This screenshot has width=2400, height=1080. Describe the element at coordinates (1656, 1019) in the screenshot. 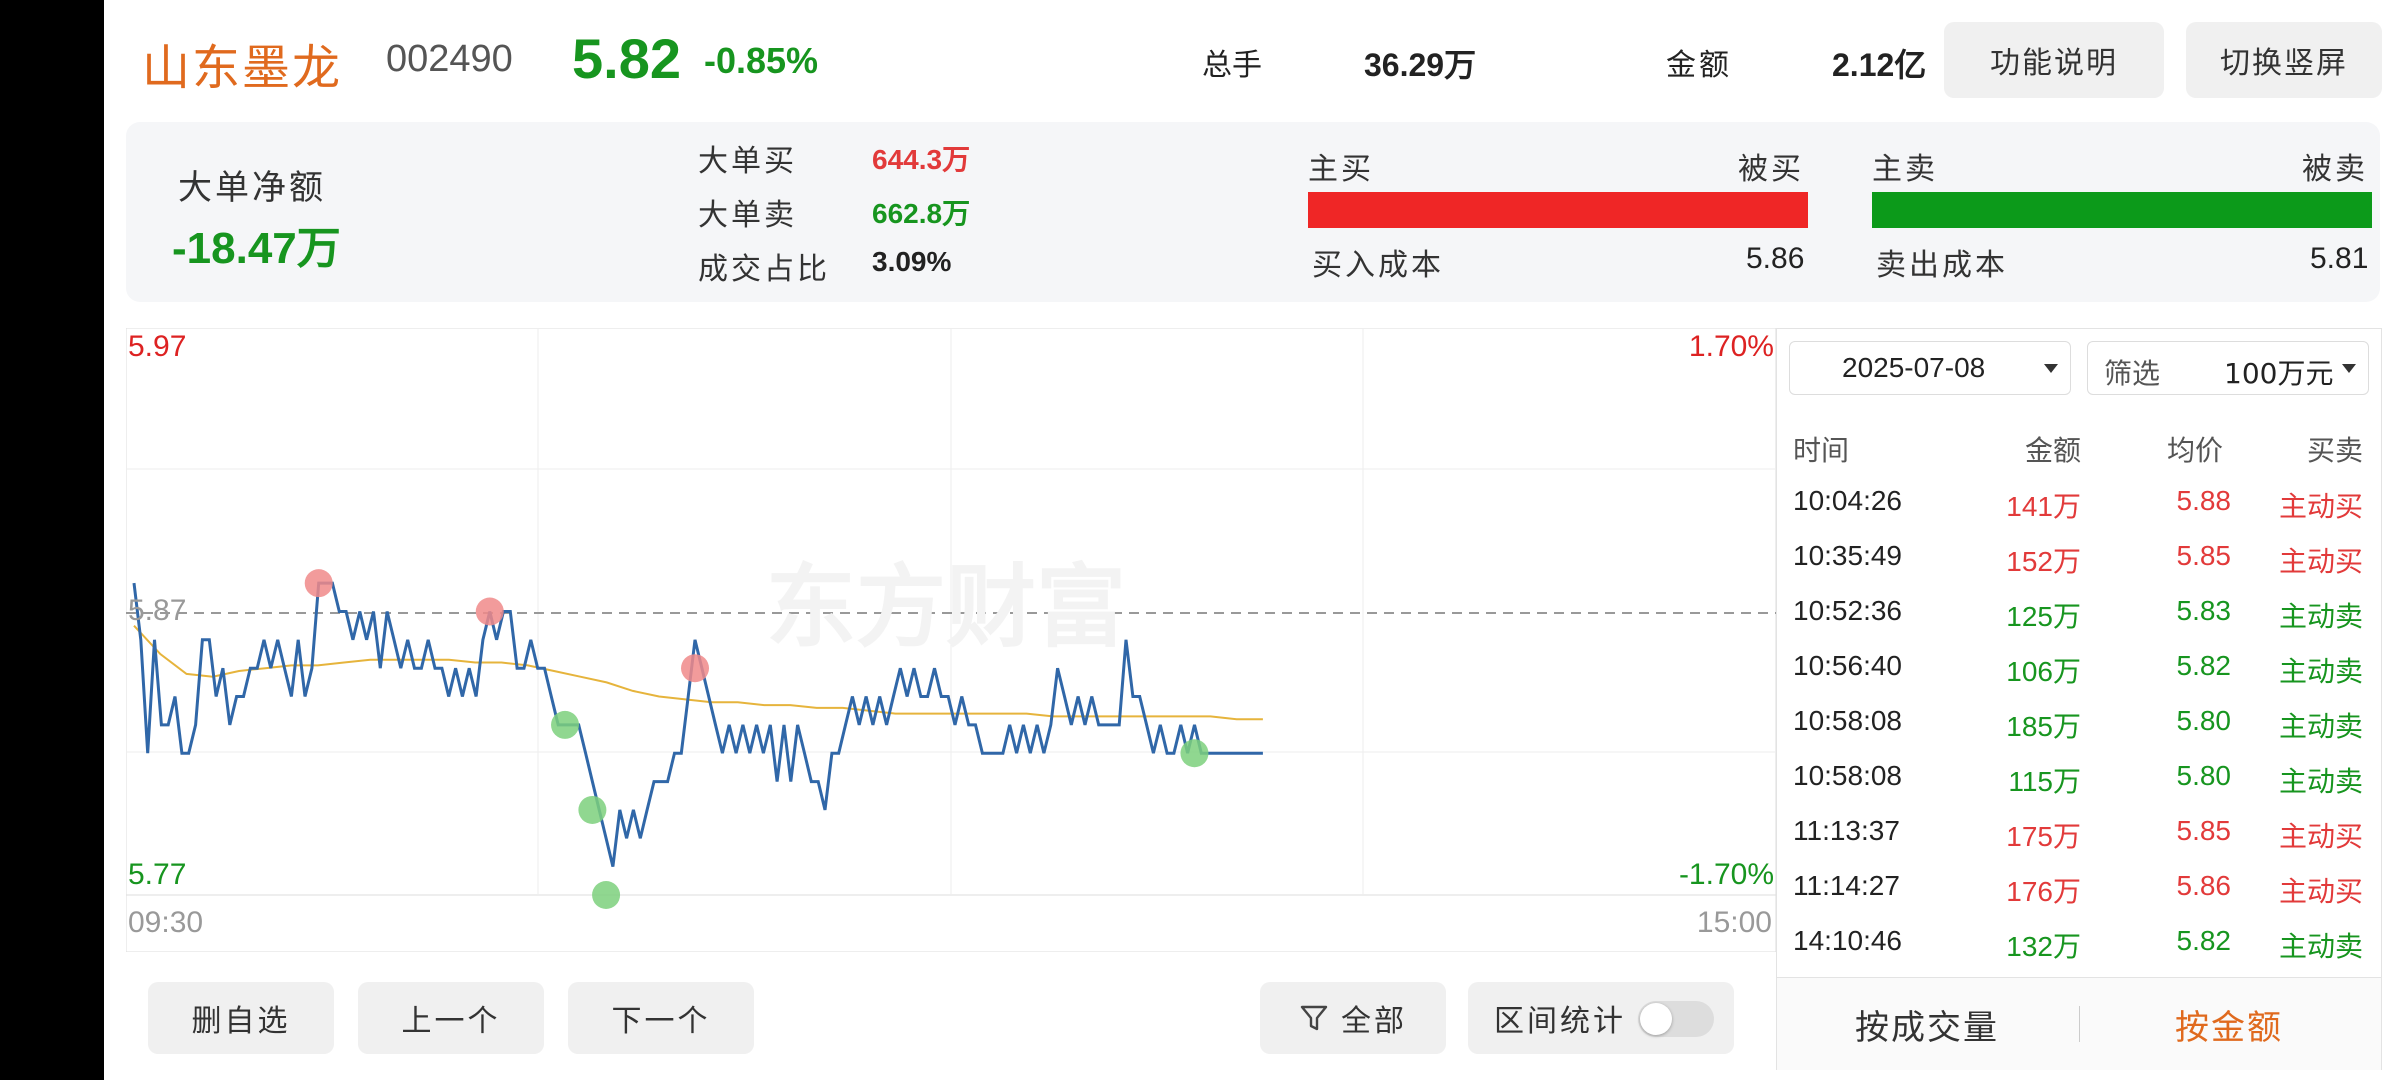

I see `toggle-knob` at that location.